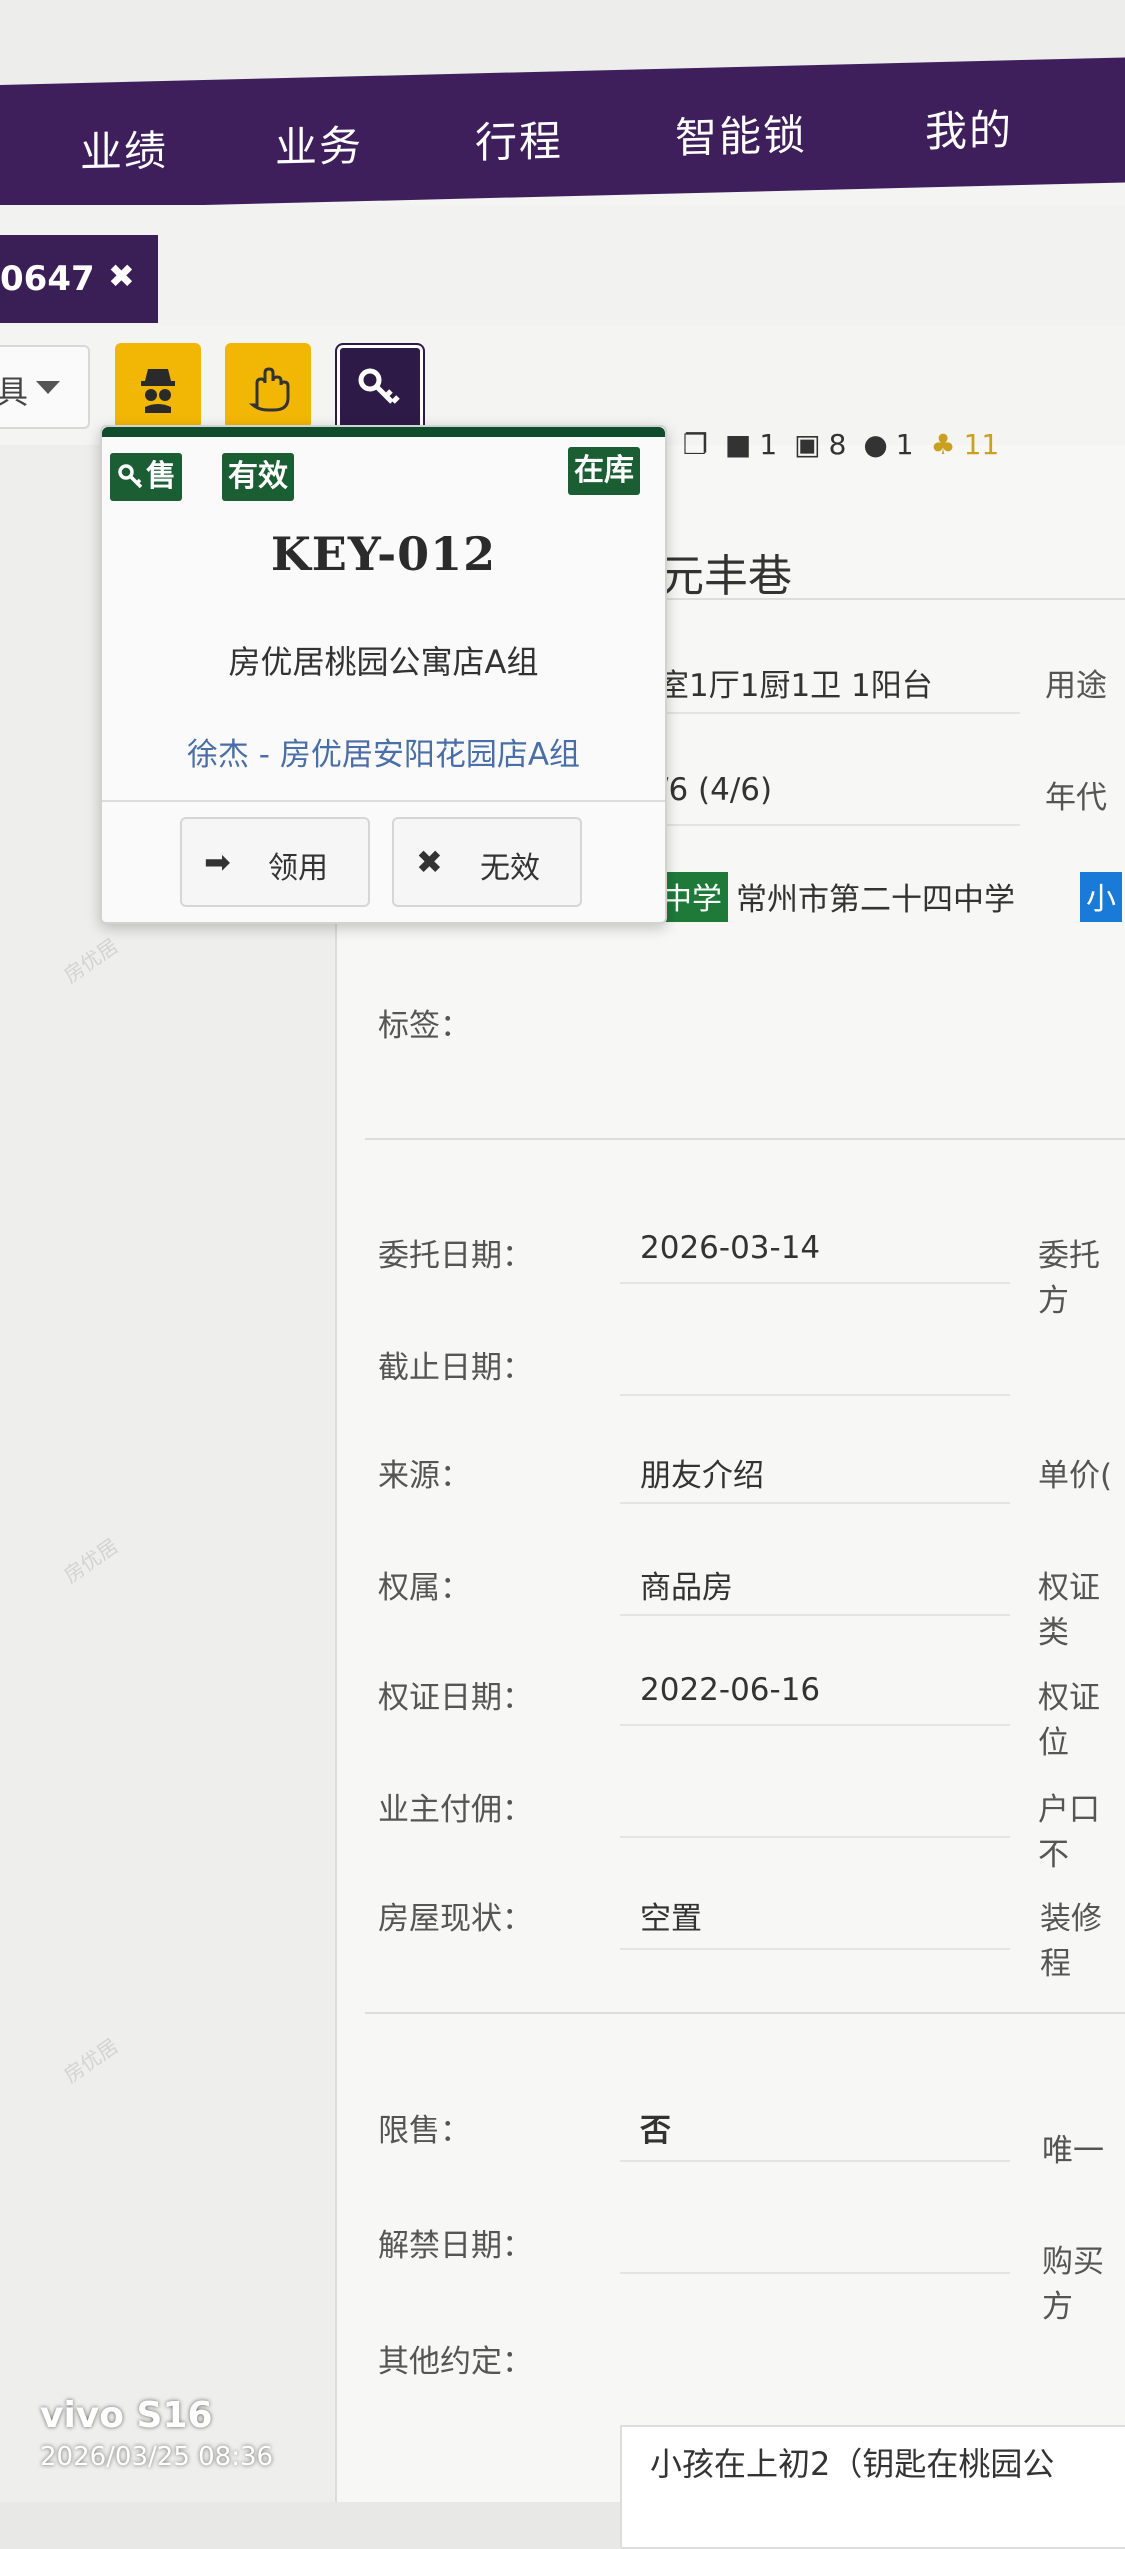  Describe the element at coordinates (943, 444) in the screenshot. I see `people-icon: ♣` at that location.